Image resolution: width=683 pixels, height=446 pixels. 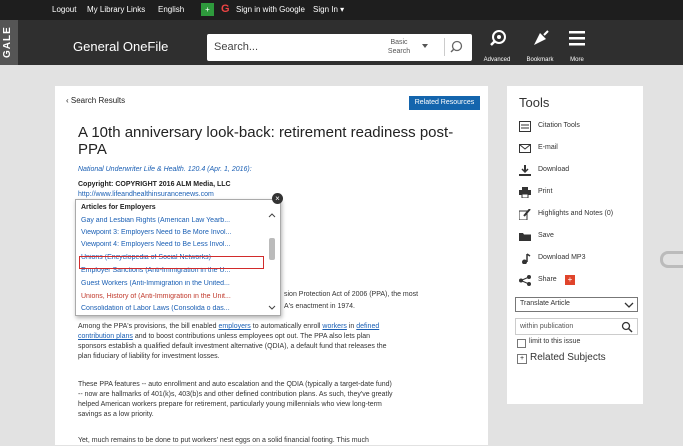 What do you see at coordinates (270, 9) in the screenshot?
I see `sign-in-google-link: Sign in with Google` at bounding box center [270, 9].